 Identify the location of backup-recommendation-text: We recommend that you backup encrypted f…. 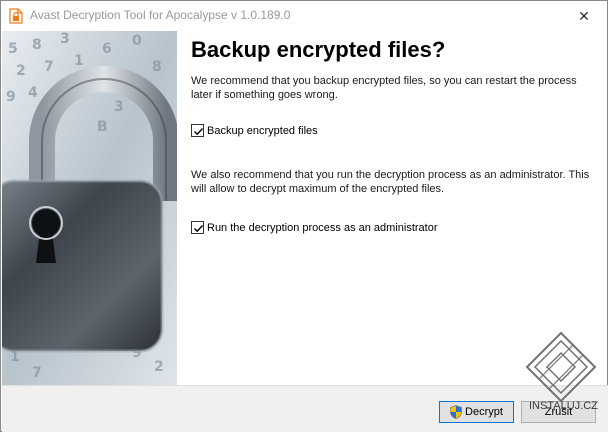
(384, 88).